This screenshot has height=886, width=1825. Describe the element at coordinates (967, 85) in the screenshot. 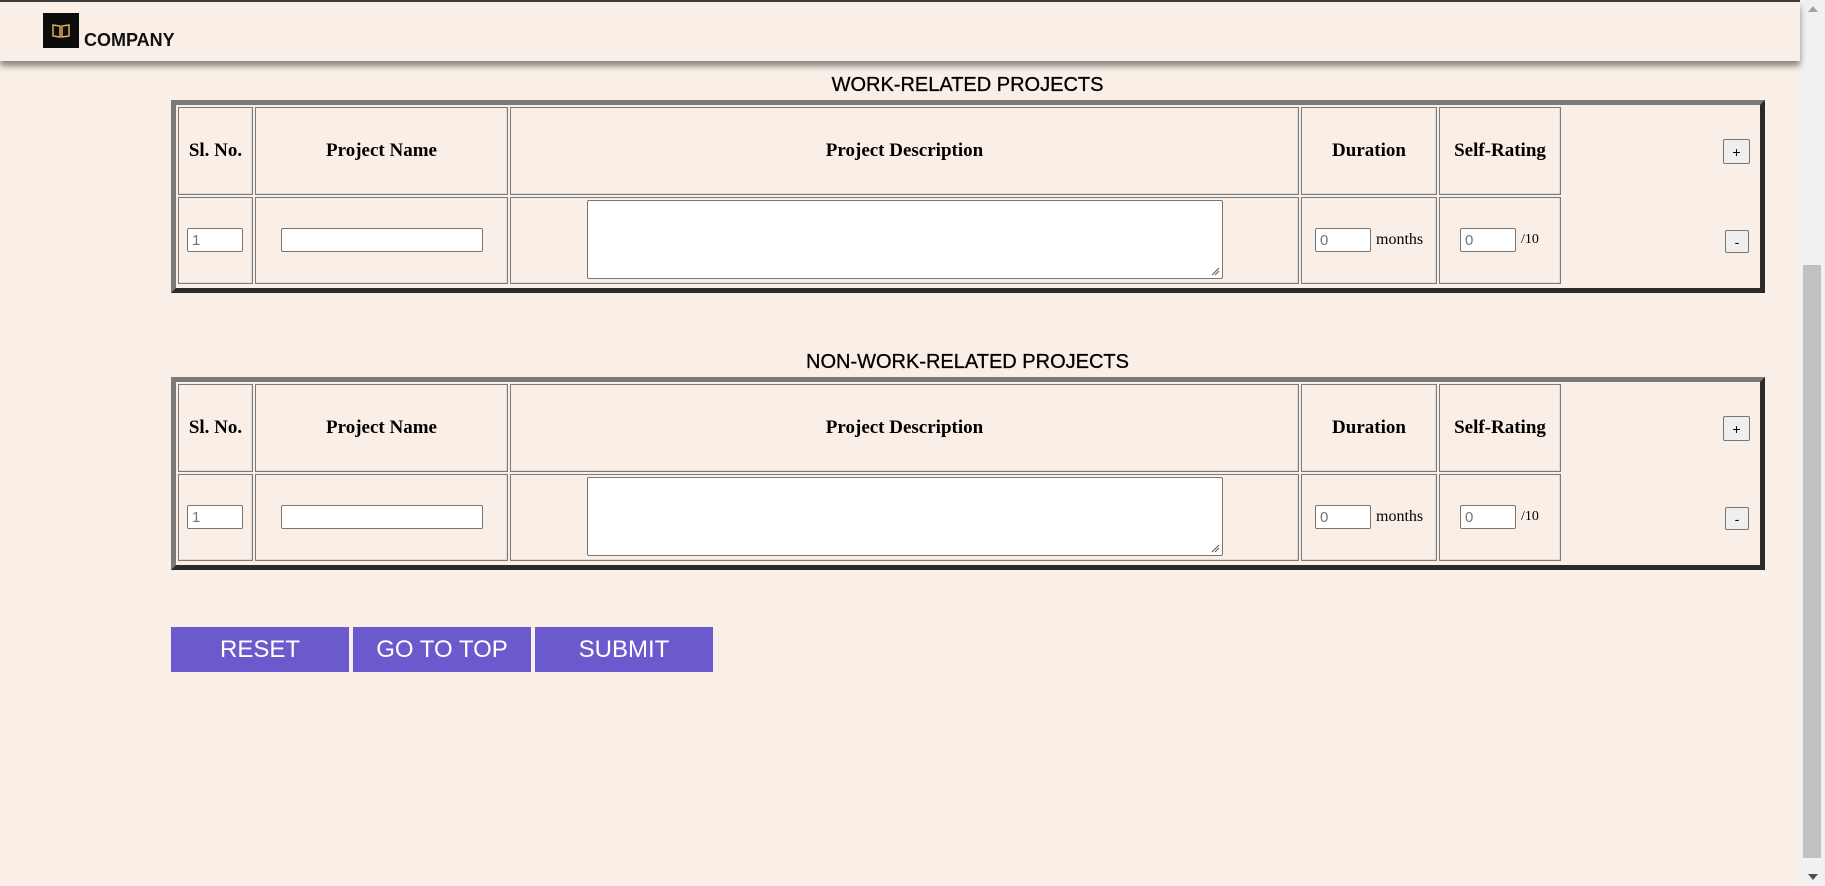

I see `section-title-work: WORK-RELATED PROJECTS` at that location.